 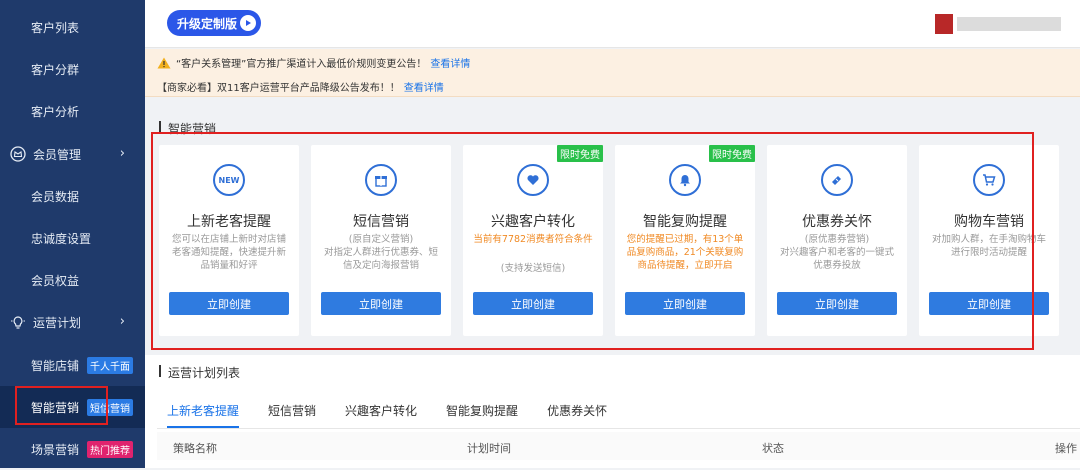 What do you see at coordinates (61, 238) in the screenshot?
I see `sidebar-item-label: 忠诚度设置` at bounding box center [61, 238].